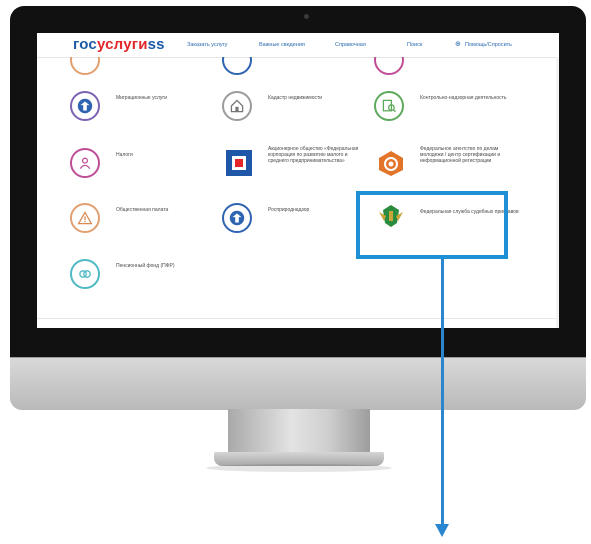 The height and width of the screenshot is (544, 591). I want to click on monitor-chin, so click(298, 383).